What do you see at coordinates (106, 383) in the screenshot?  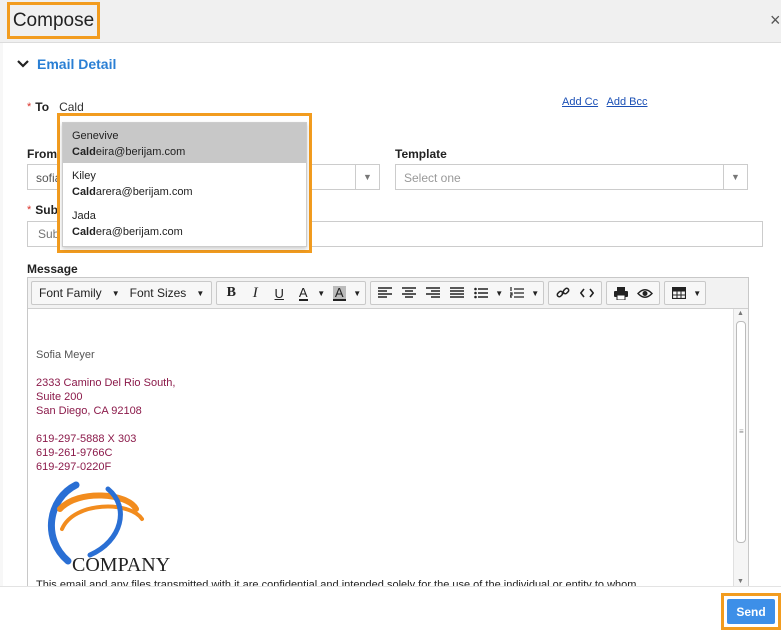 I see `address-line: 2333 Camino Del Rio South,` at bounding box center [106, 383].